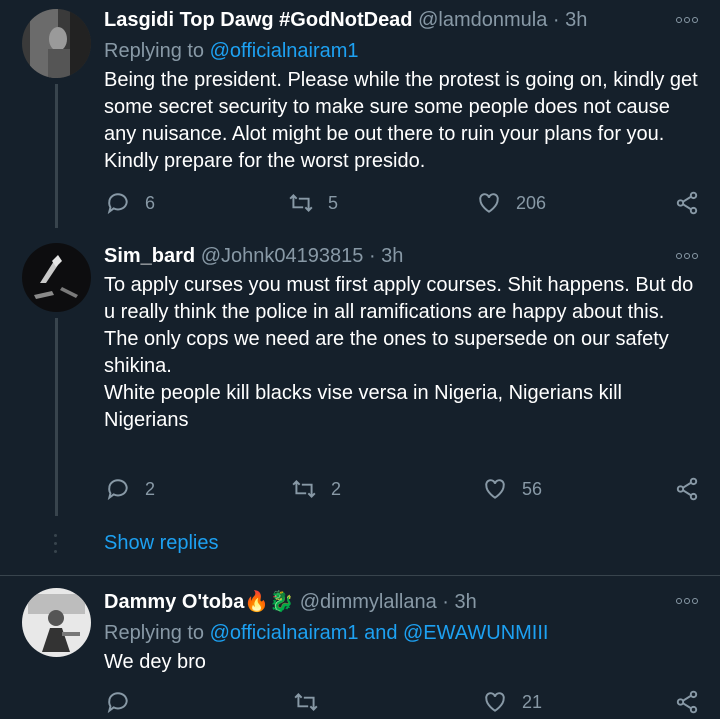 Image resolution: width=720 pixels, height=719 pixels. What do you see at coordinates (360, 491) in the screenshot?
I see `action-bar: 2 2 56` at bounding box center [360, 491].